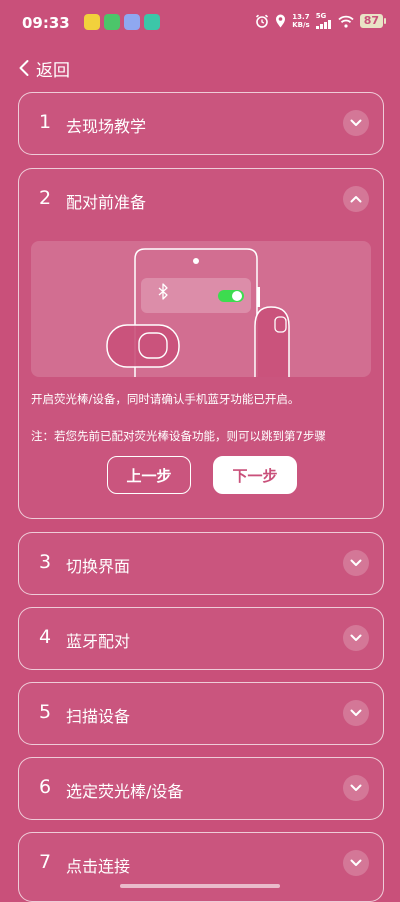 The height and width of the screenshot is (902, 400). What do you see at coordinates (132, 22) in the screenshot?
I see `blue-app-icon` at bounding box center [132, 22].